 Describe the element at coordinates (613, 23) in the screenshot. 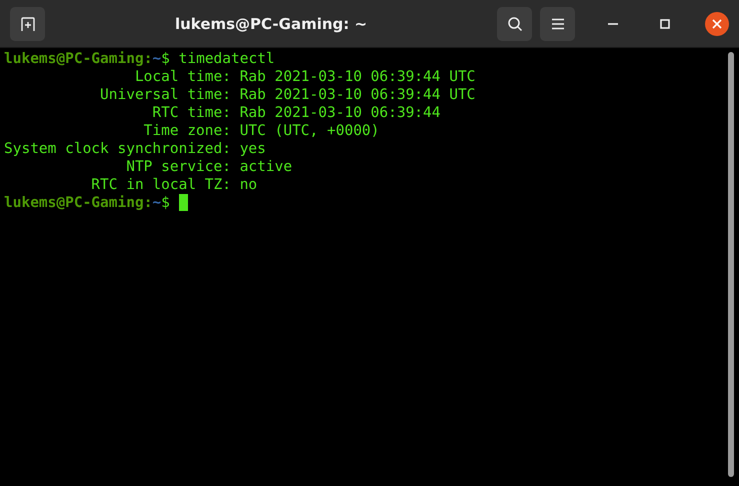

I see `minimize-icon` at that location.